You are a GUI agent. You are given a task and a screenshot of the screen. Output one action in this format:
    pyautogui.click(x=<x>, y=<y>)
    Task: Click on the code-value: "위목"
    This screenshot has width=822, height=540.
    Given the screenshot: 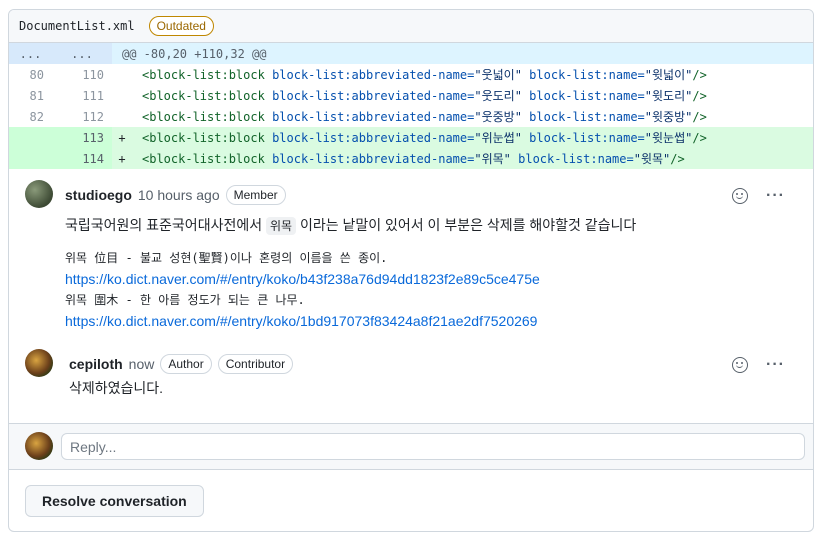 What is the action you would take?
    pyautogui.click(x=492, y=159)
    